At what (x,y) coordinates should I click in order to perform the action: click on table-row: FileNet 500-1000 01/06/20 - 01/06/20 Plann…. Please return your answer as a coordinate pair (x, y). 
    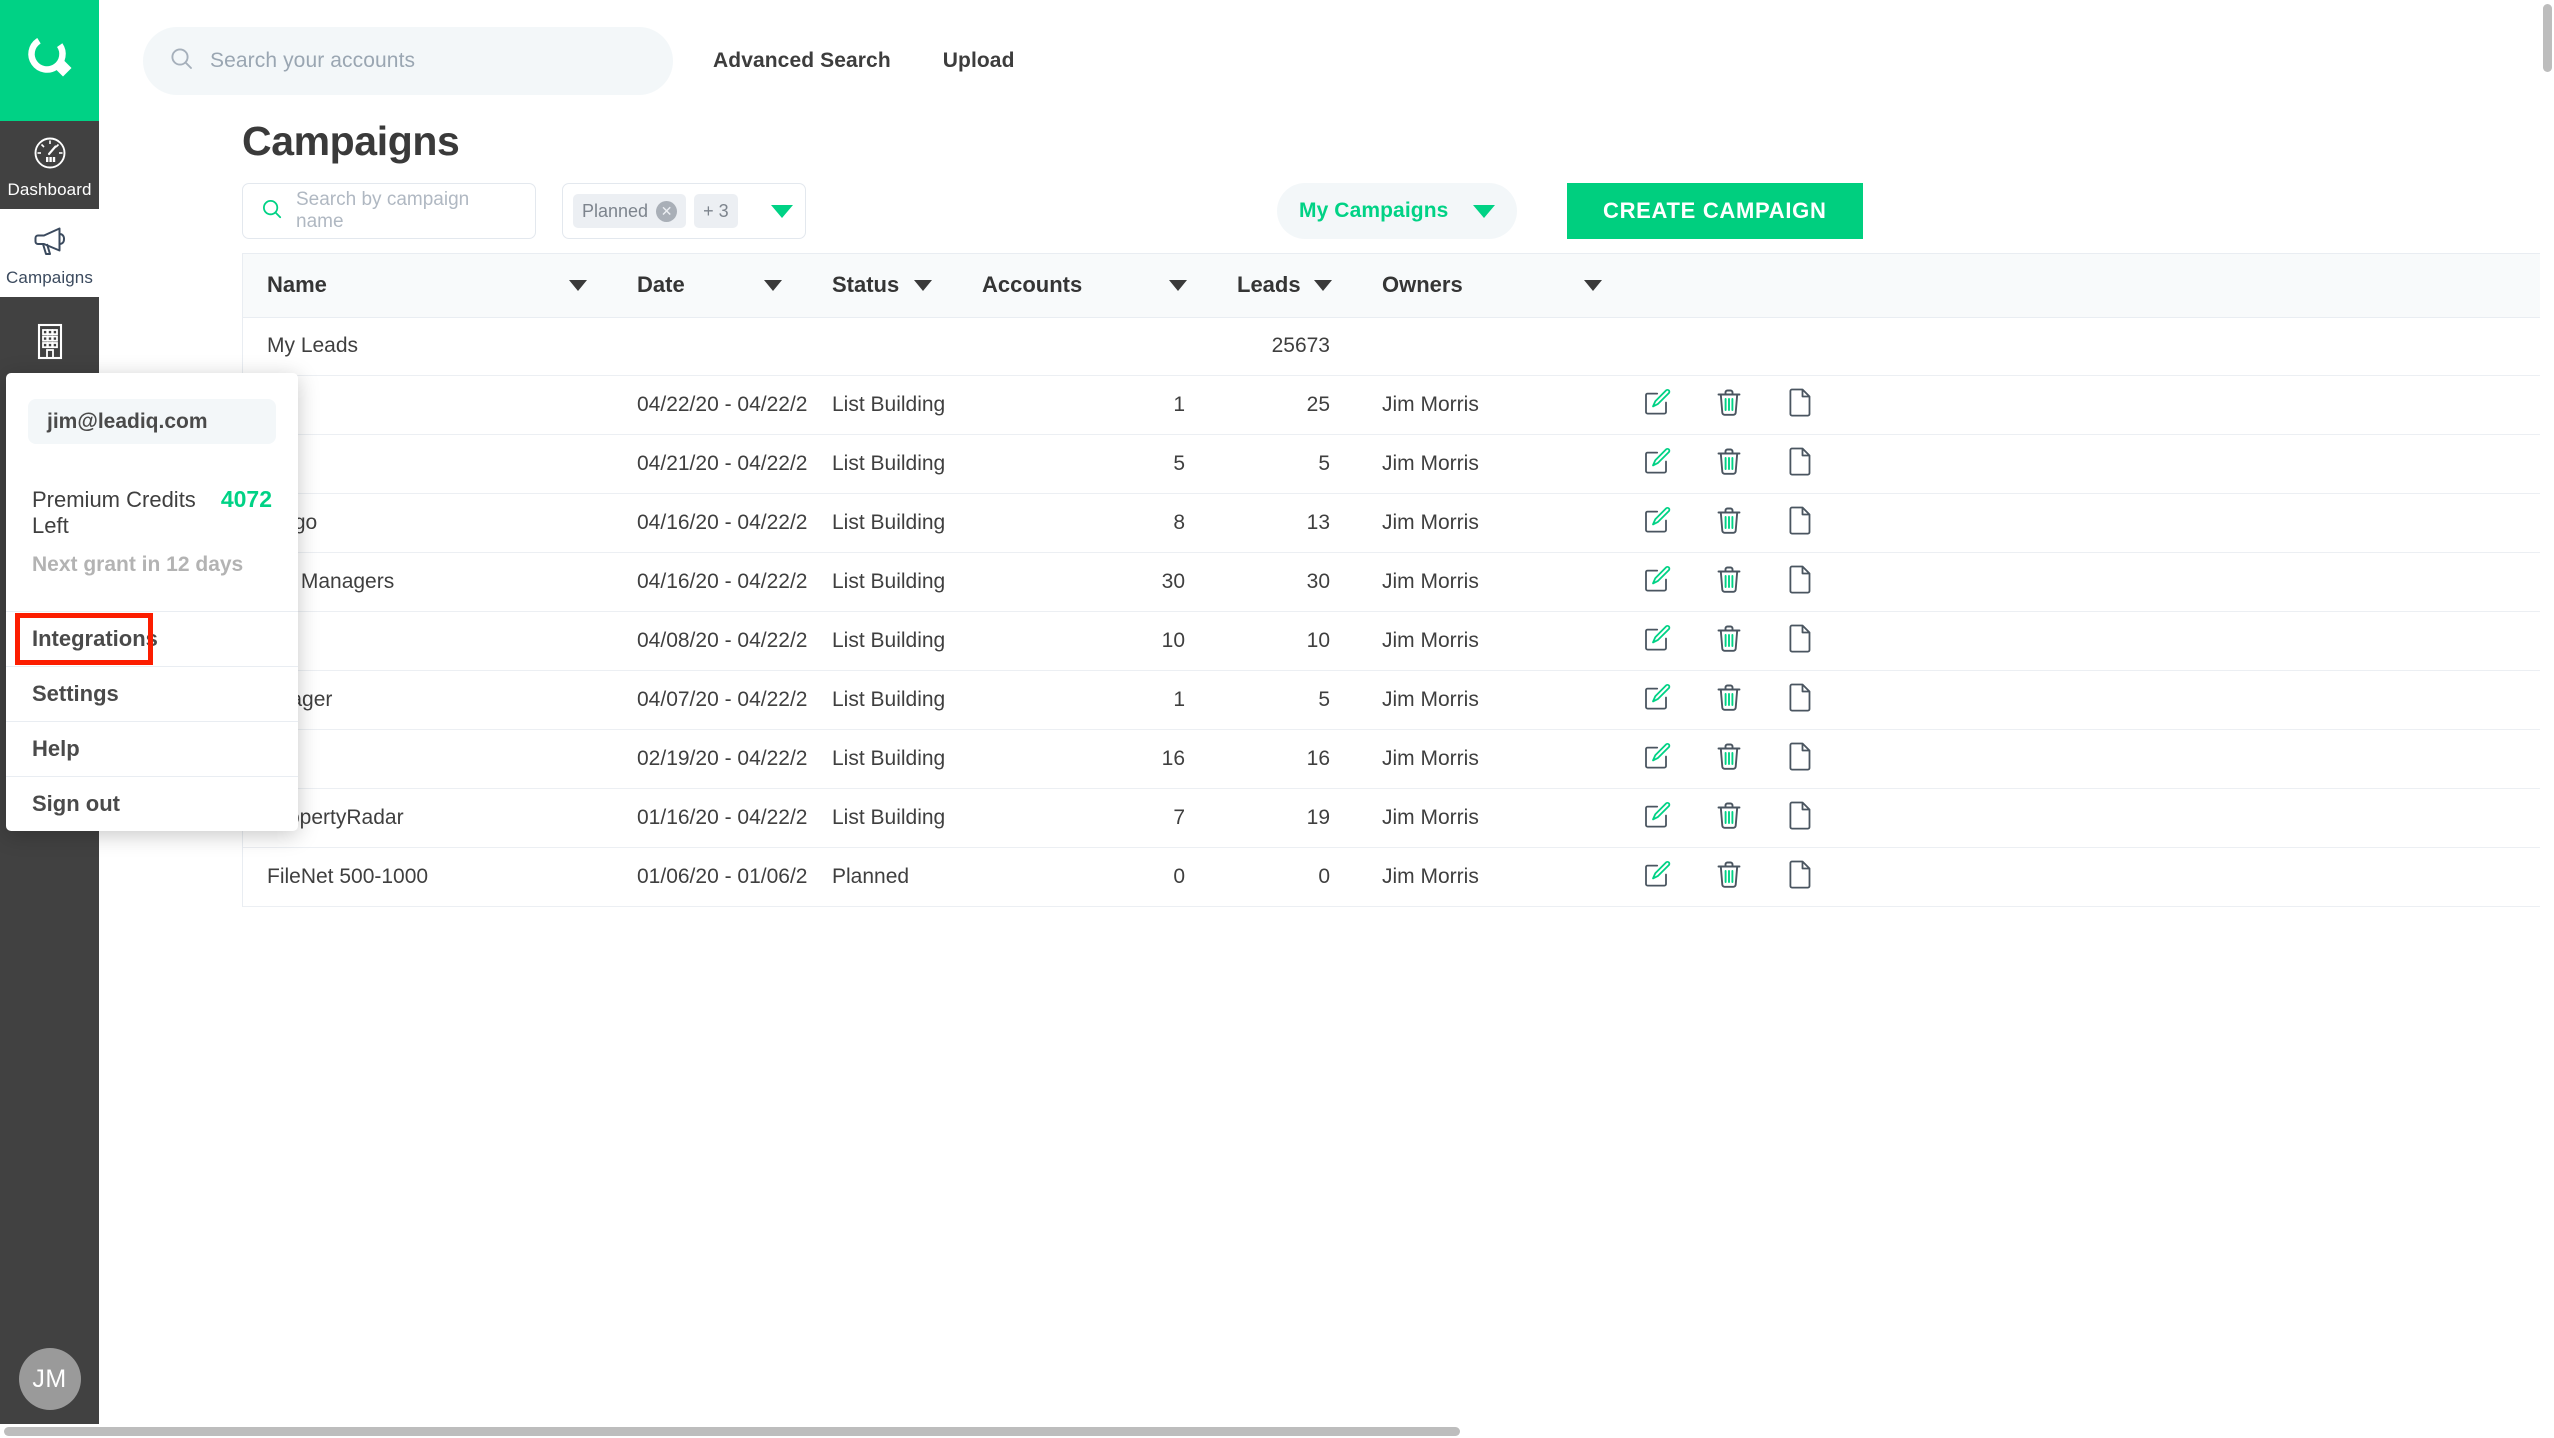
    Looking at the image, I should click on (1398, 877).